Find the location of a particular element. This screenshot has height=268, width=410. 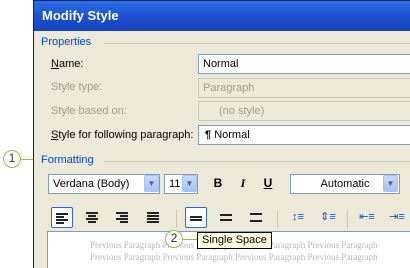

increase-indent-button: ⇥≡ is located at coordinates (397, 217).